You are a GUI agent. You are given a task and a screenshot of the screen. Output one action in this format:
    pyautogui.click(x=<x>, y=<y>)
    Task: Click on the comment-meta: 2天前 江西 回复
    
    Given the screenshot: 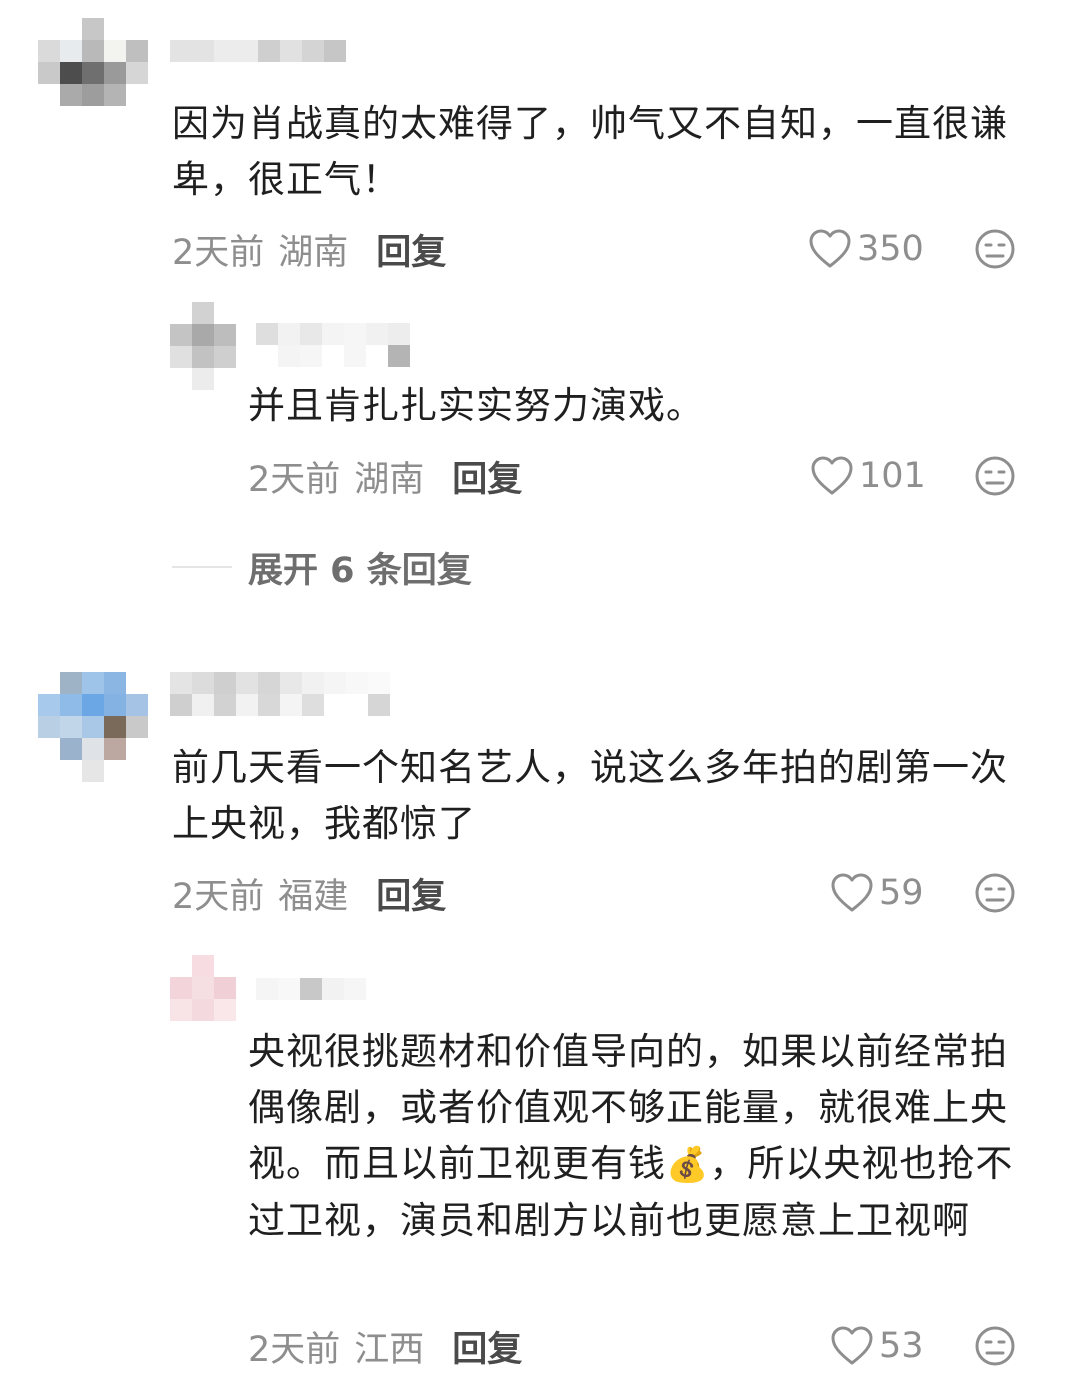 What is the action you would take?
    pyautogui.click(x=385, y=1346)
    